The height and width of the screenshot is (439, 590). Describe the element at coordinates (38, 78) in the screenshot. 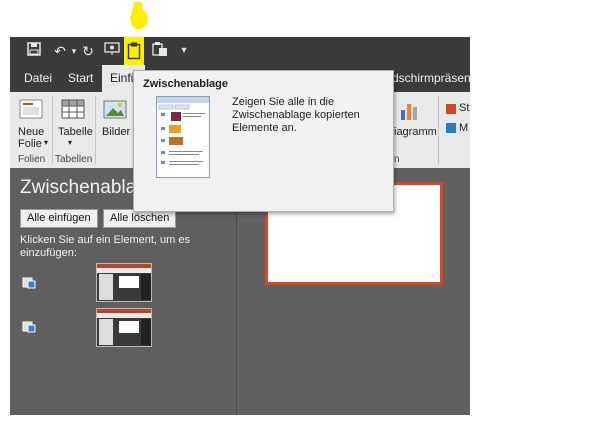

I see `tab-datei: Datei` at that location.